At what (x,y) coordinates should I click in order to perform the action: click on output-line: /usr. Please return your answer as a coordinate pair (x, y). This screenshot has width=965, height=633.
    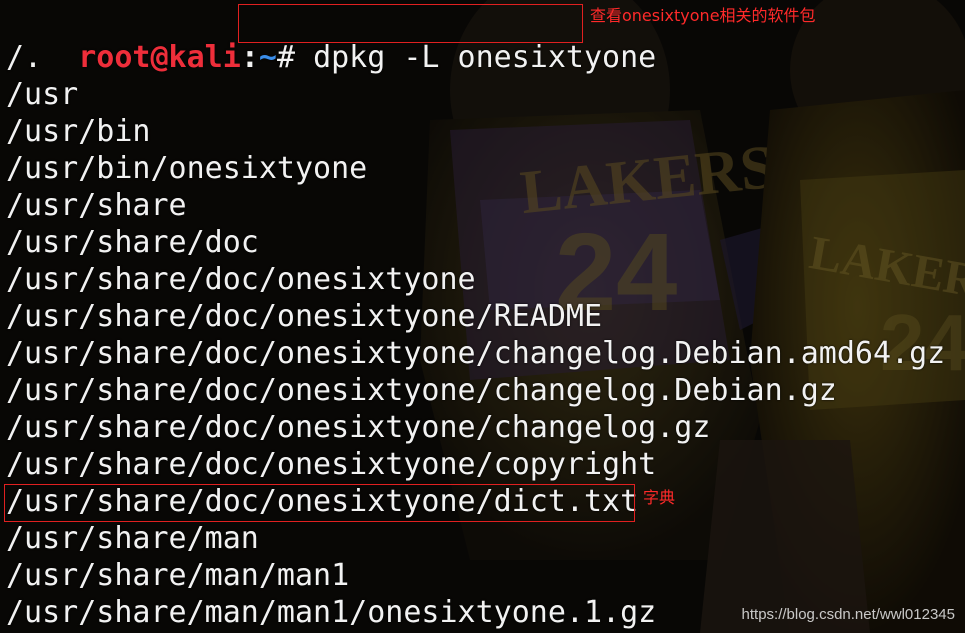
    Looking at the image, I should click on (42, 94).